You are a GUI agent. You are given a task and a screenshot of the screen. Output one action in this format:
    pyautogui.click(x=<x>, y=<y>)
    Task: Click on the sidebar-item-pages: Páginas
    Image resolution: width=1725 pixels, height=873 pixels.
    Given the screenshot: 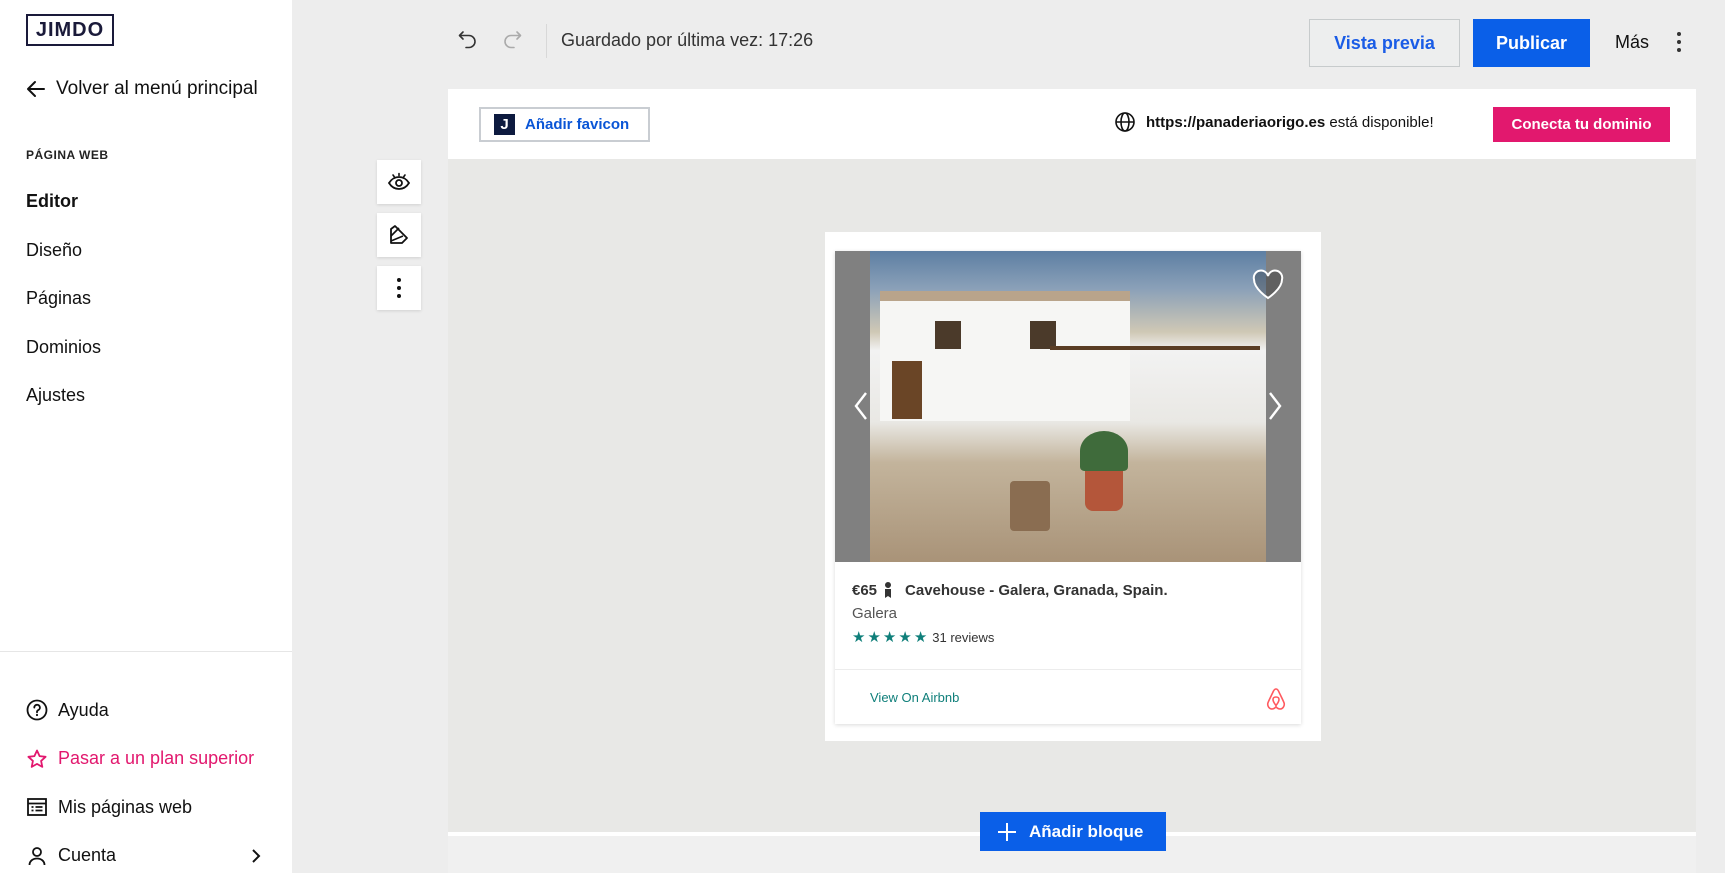 What is the action you would take?
    pyautogui.click(x=63, y=308)
    